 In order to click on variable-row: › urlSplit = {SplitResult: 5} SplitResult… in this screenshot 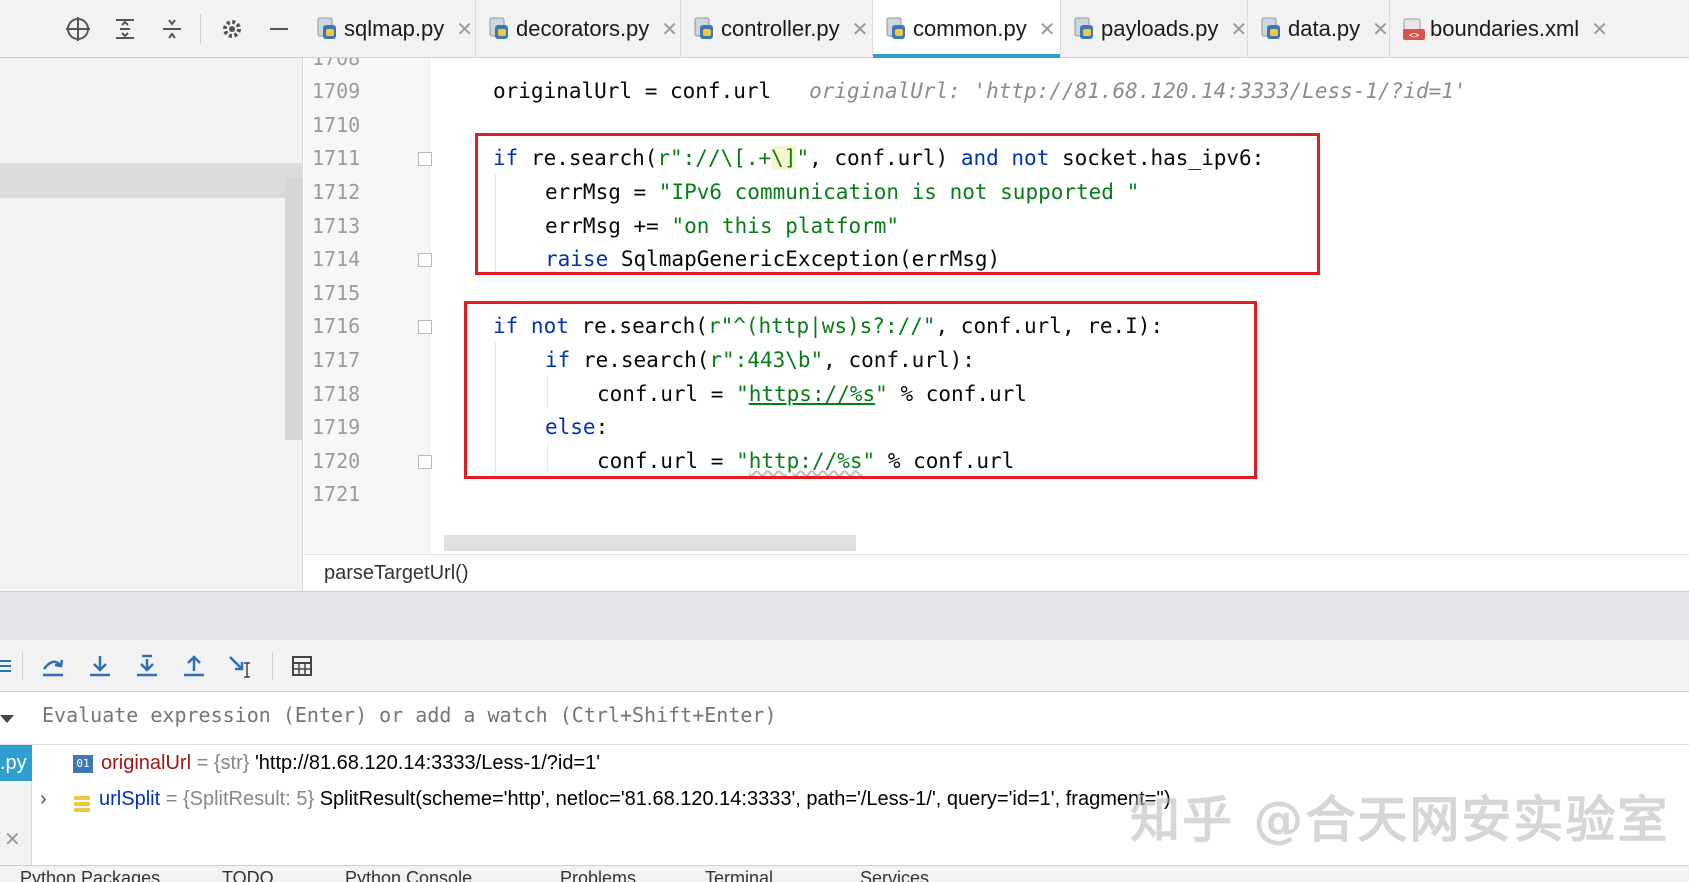, I will do `click(605, 799)`.